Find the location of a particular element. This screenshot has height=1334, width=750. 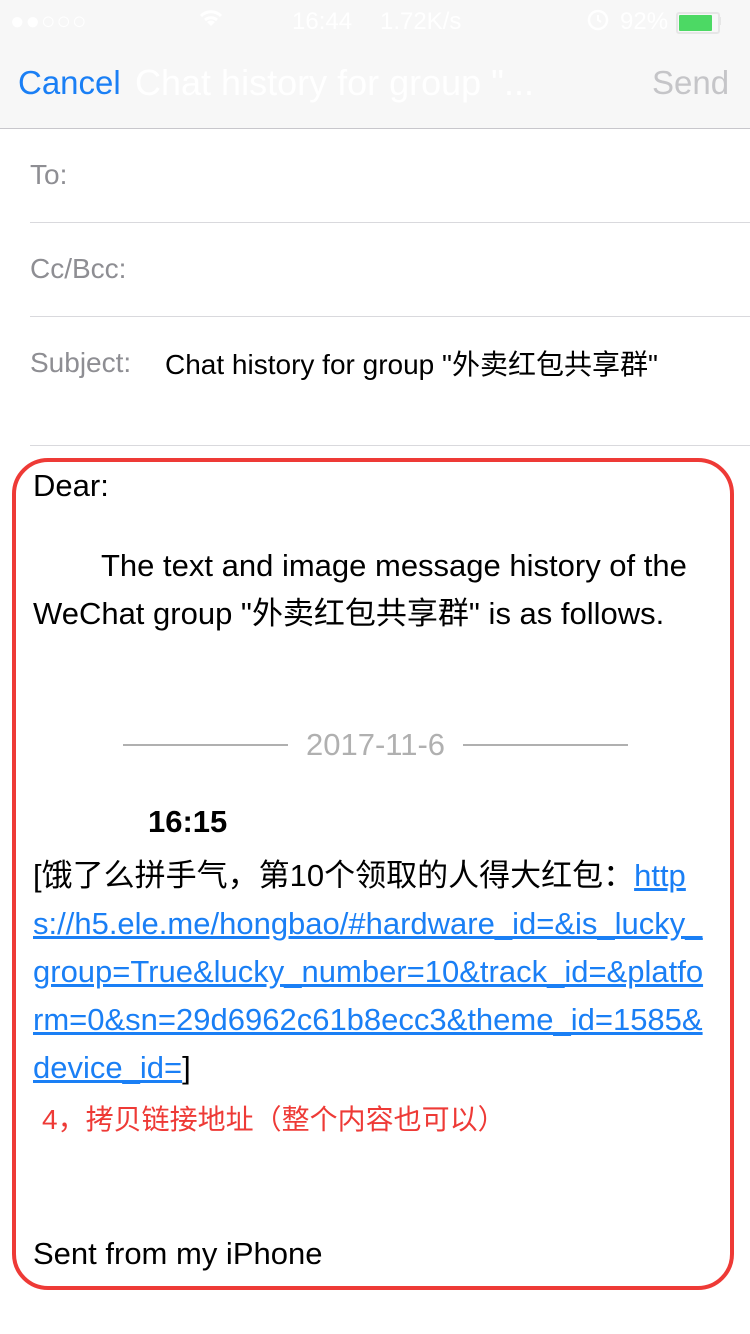

battery-level is located at coordinates (696, 23).